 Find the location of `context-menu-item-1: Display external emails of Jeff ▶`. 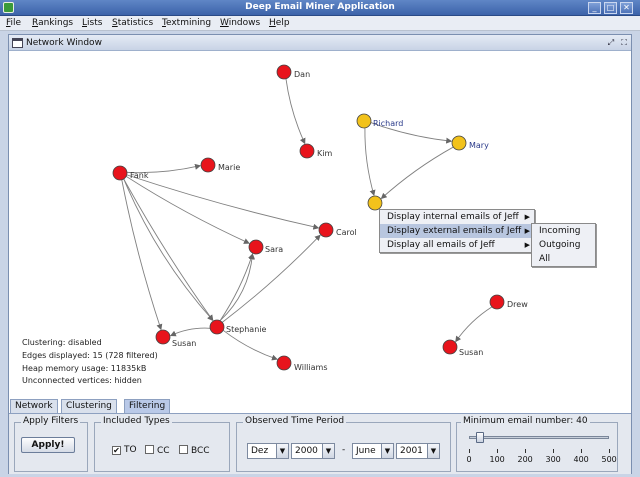

context-menu-item-1: Display external emails of Jeff ▶ is located at coordinates (457, 231).